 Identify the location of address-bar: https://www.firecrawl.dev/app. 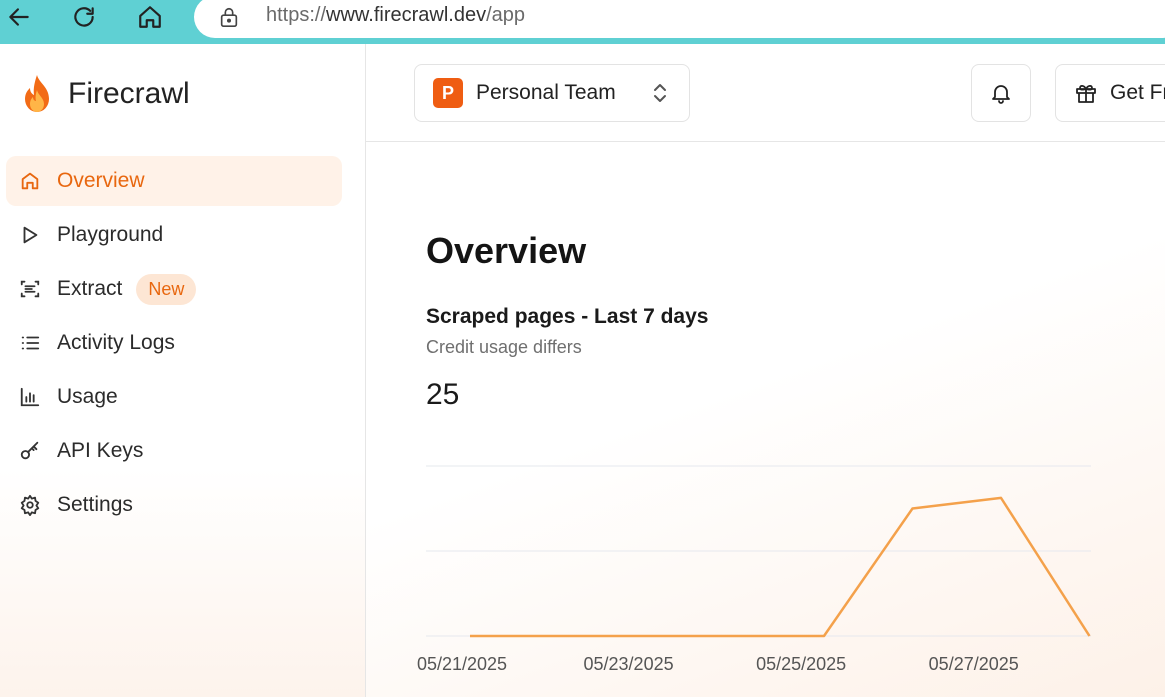
(679, 19).